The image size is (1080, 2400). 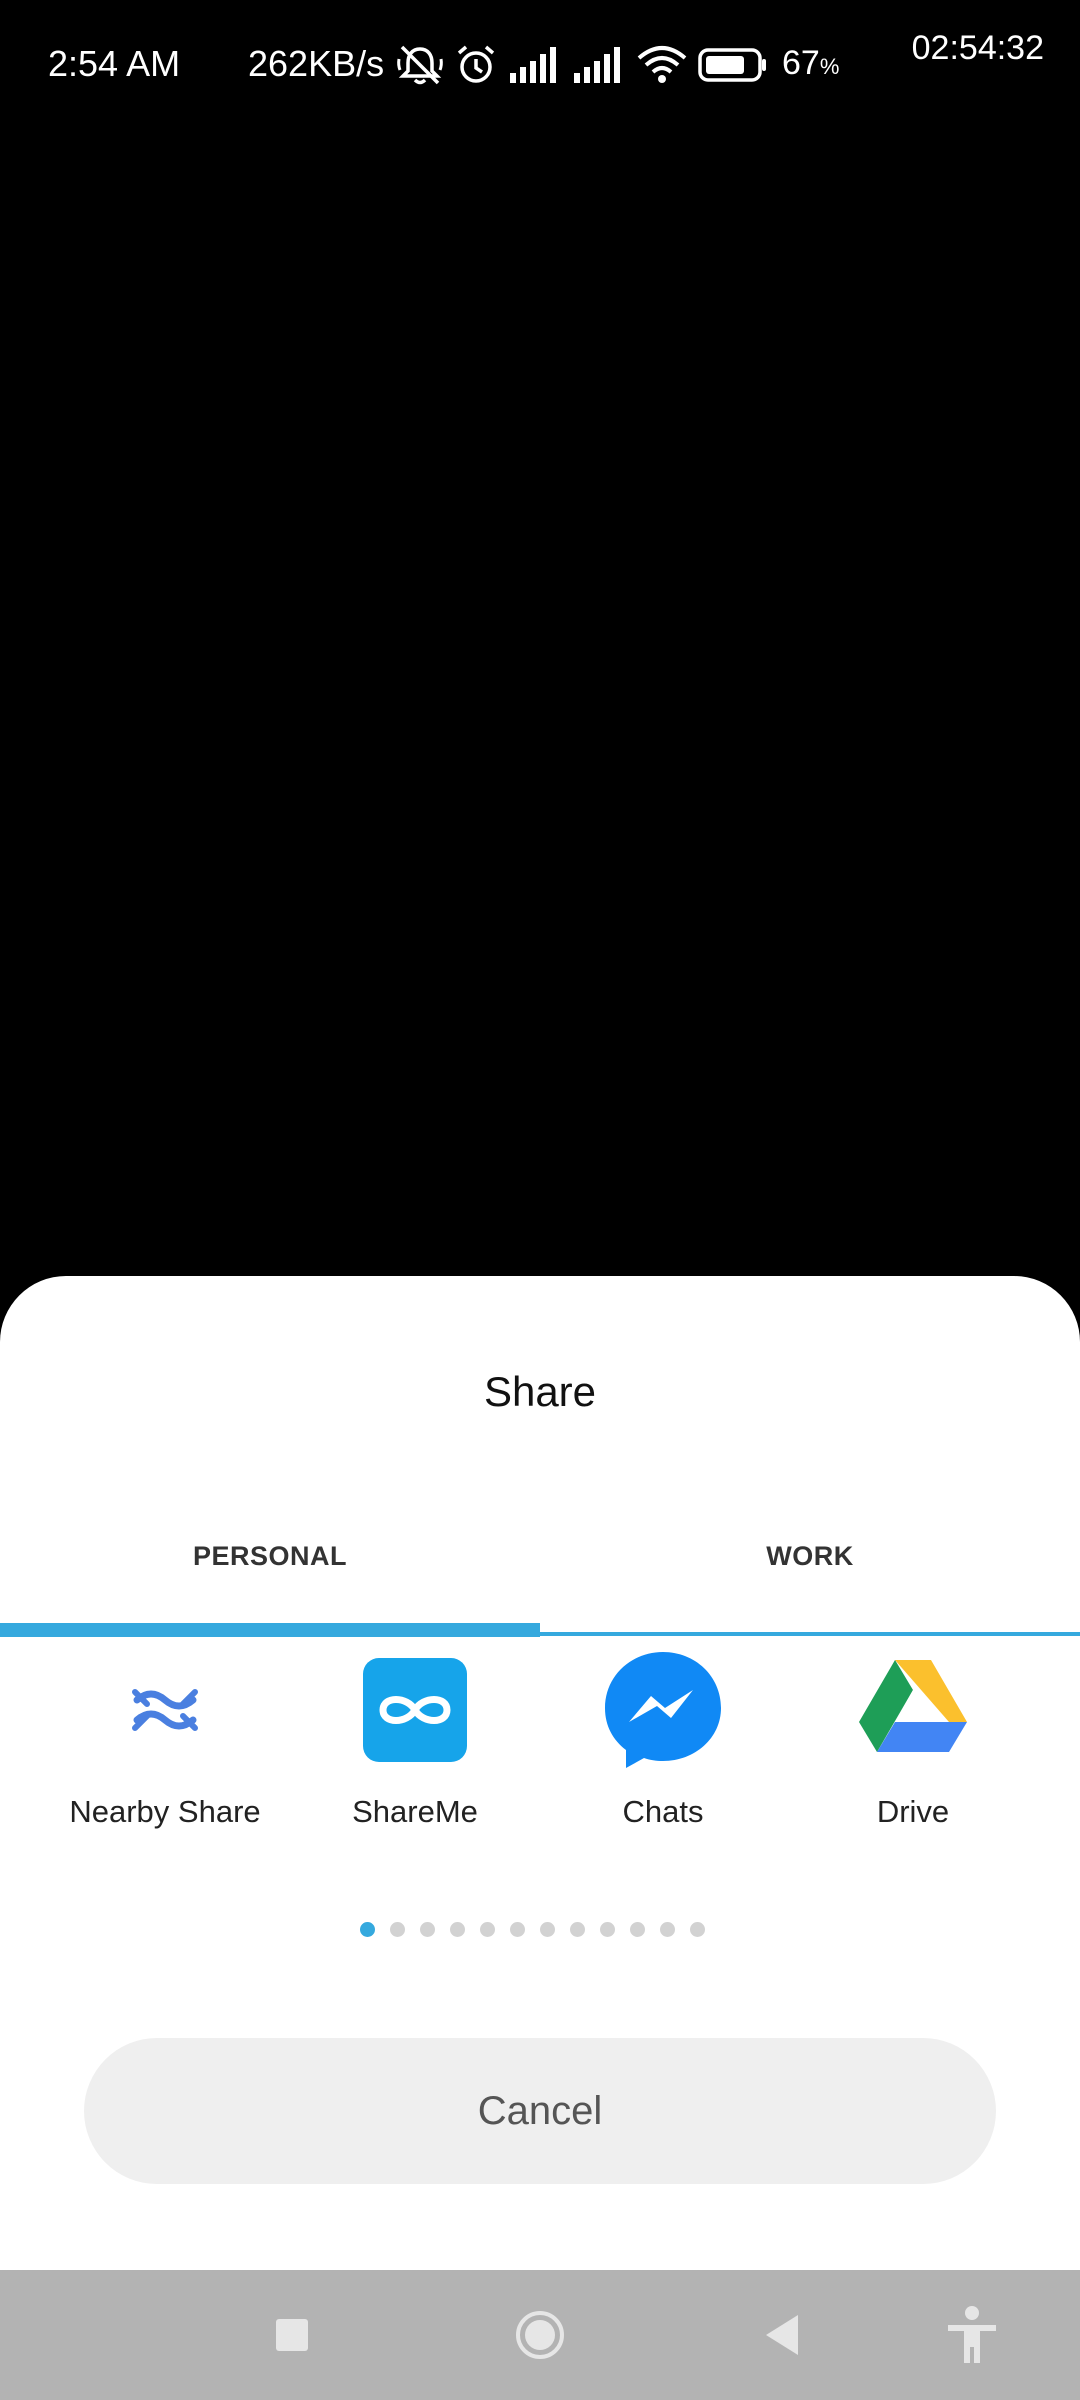 What do you see at coordinates (810, 1556) in the screenshot?
I see `tab-work: WORK` at bounding box center [810, 1556].